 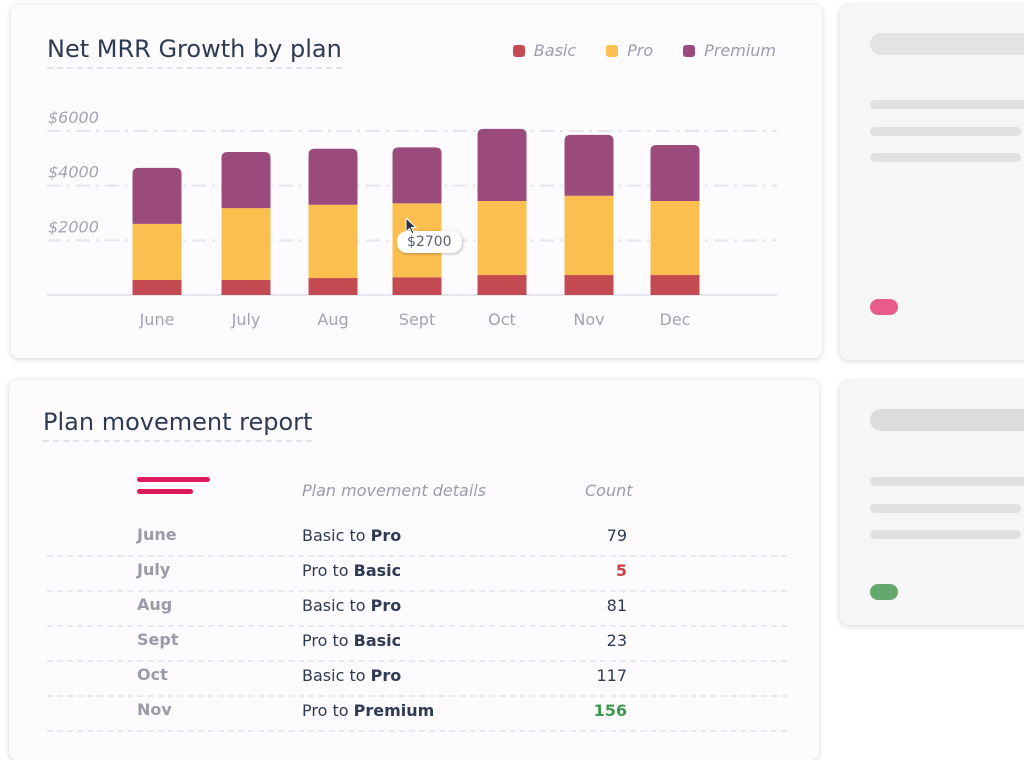 What do you see at coordinates (394, 490) in the screenshot?
I see `header-plan-movement-details: Plan movement details` at bounding box center [394, 490].